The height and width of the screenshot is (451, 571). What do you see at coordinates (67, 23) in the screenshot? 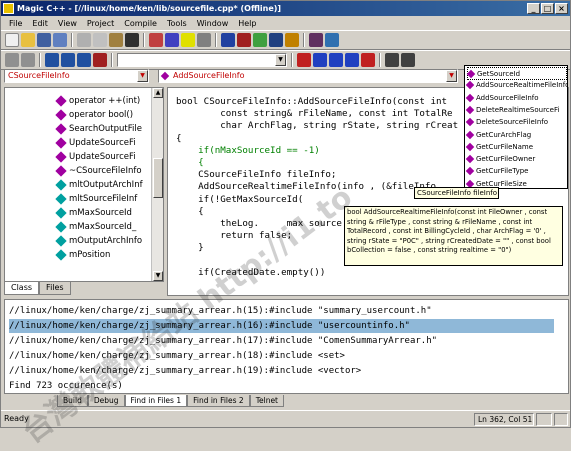
I see `menu-view: View` at bounding box center [67, 23].